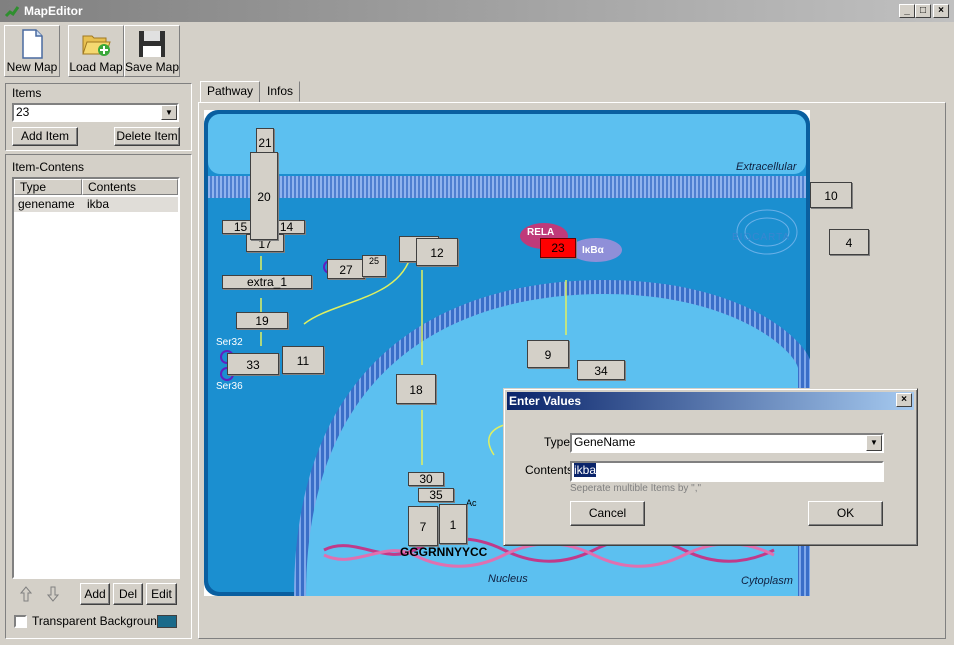  What do you see at coordinates (128, 594) in the screenshot?
I see `del-content-button: Del` at bounding box center [128, 594].